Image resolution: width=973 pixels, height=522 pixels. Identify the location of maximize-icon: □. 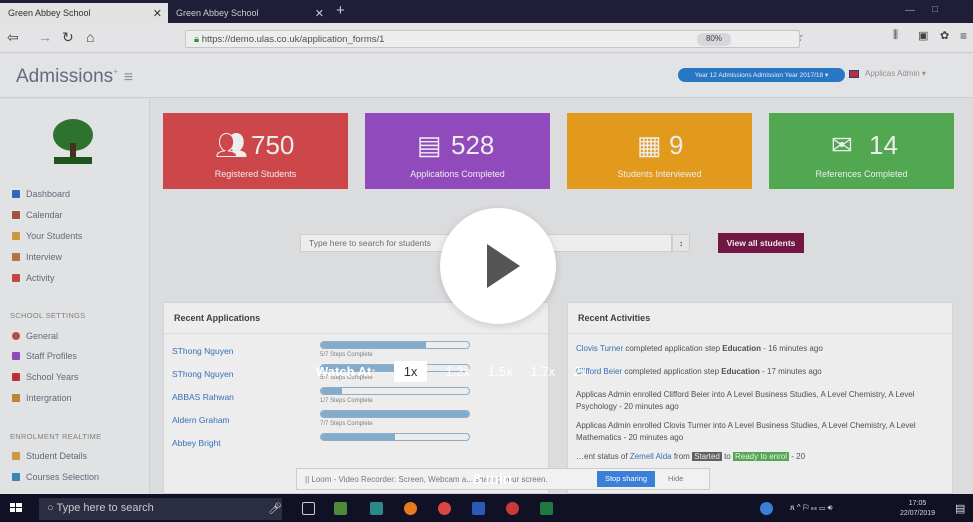
(935, 9).